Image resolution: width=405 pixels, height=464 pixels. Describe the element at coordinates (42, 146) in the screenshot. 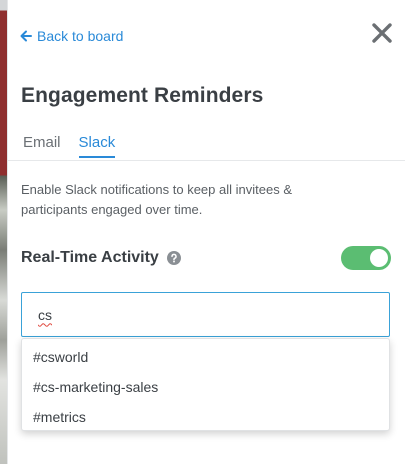

I see `tab-email: Email` at that location.